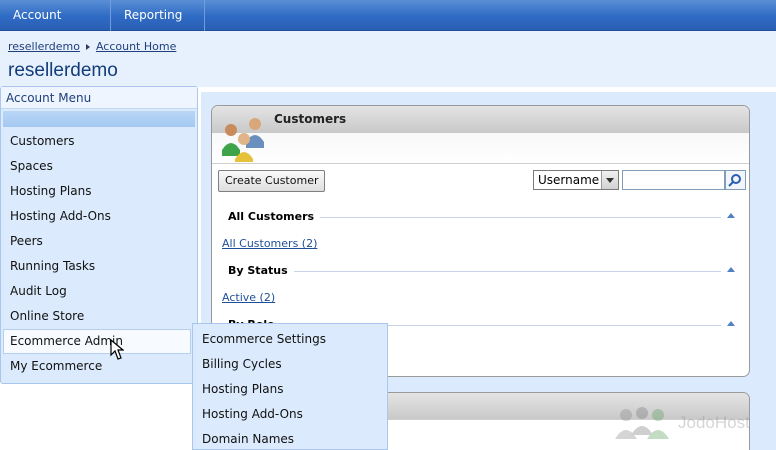 The image size is (776, 450). Describe the element at coordinates (99, 98) in the screenshot. I see `account-menu-title: Account Menu` at that location.